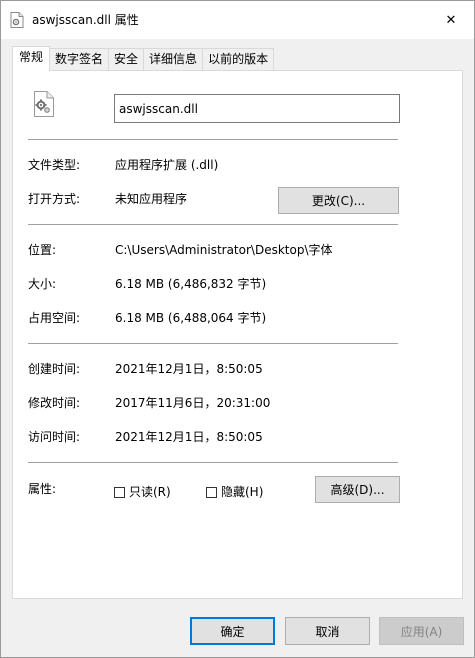 Image resolution: width=475 pixels, height=658 pixels. Describe the element at coordinates (54, 437) in the screenshot. I see `accessed-label: 访问时间:` at that location.